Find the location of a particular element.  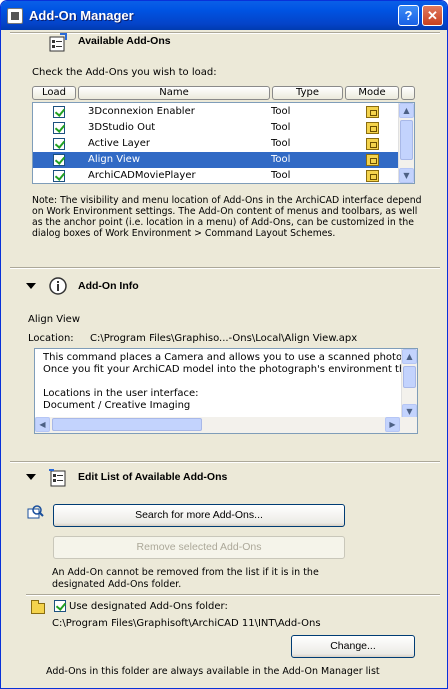

column-header-name: Name is located at coordinates (174, 93).